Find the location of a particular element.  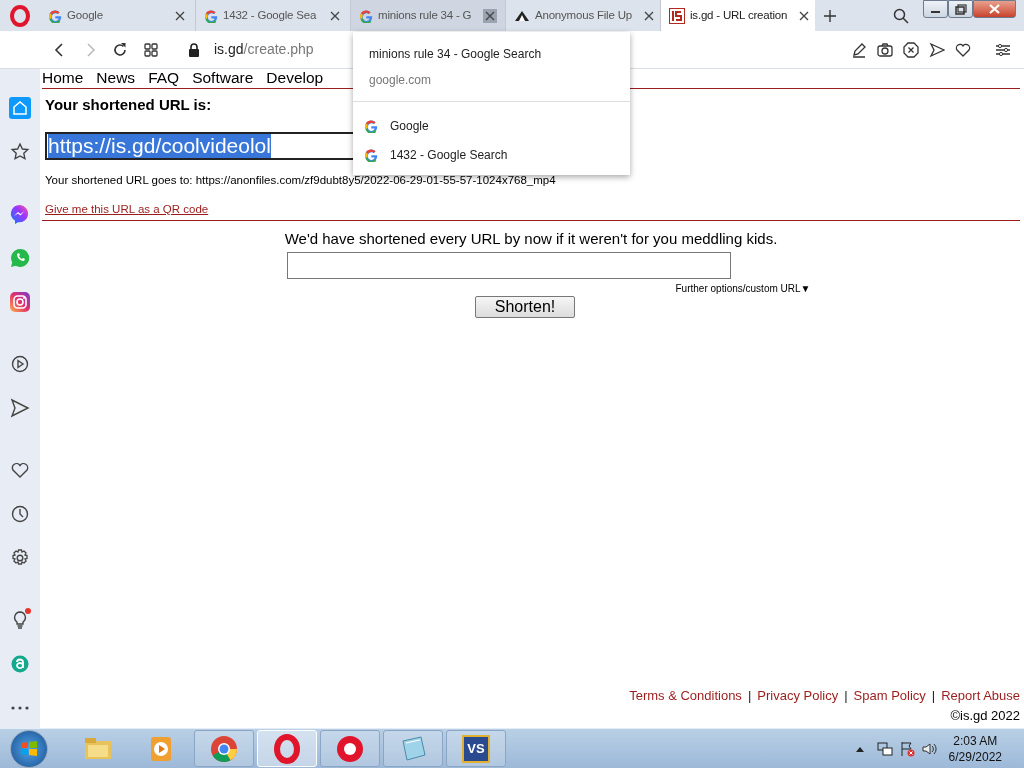

history-item: Google is located at coordinates (409, 126).